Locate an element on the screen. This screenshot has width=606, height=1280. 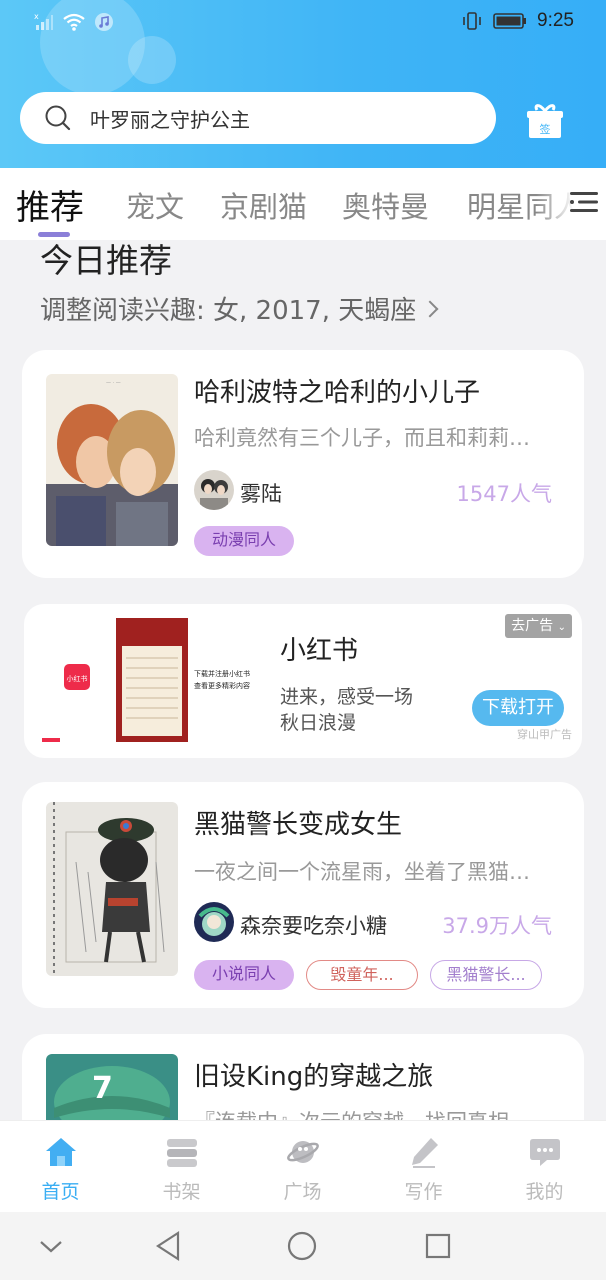
nav-label: 广场 is located at coordinates (302, 1192).